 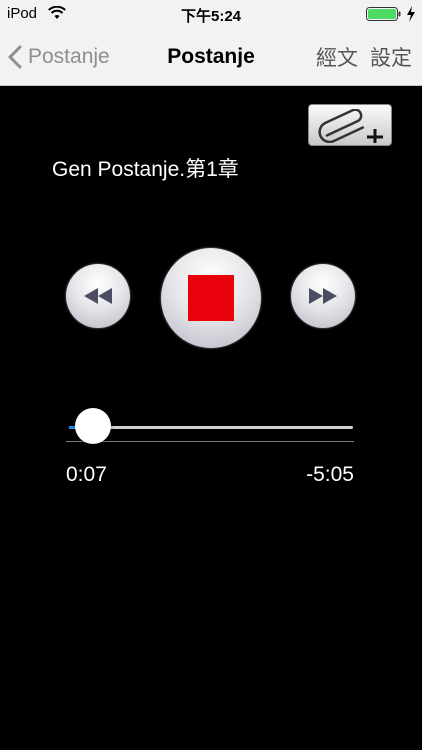 I want to click on playback-progress-track, so click(x=211, y=427).